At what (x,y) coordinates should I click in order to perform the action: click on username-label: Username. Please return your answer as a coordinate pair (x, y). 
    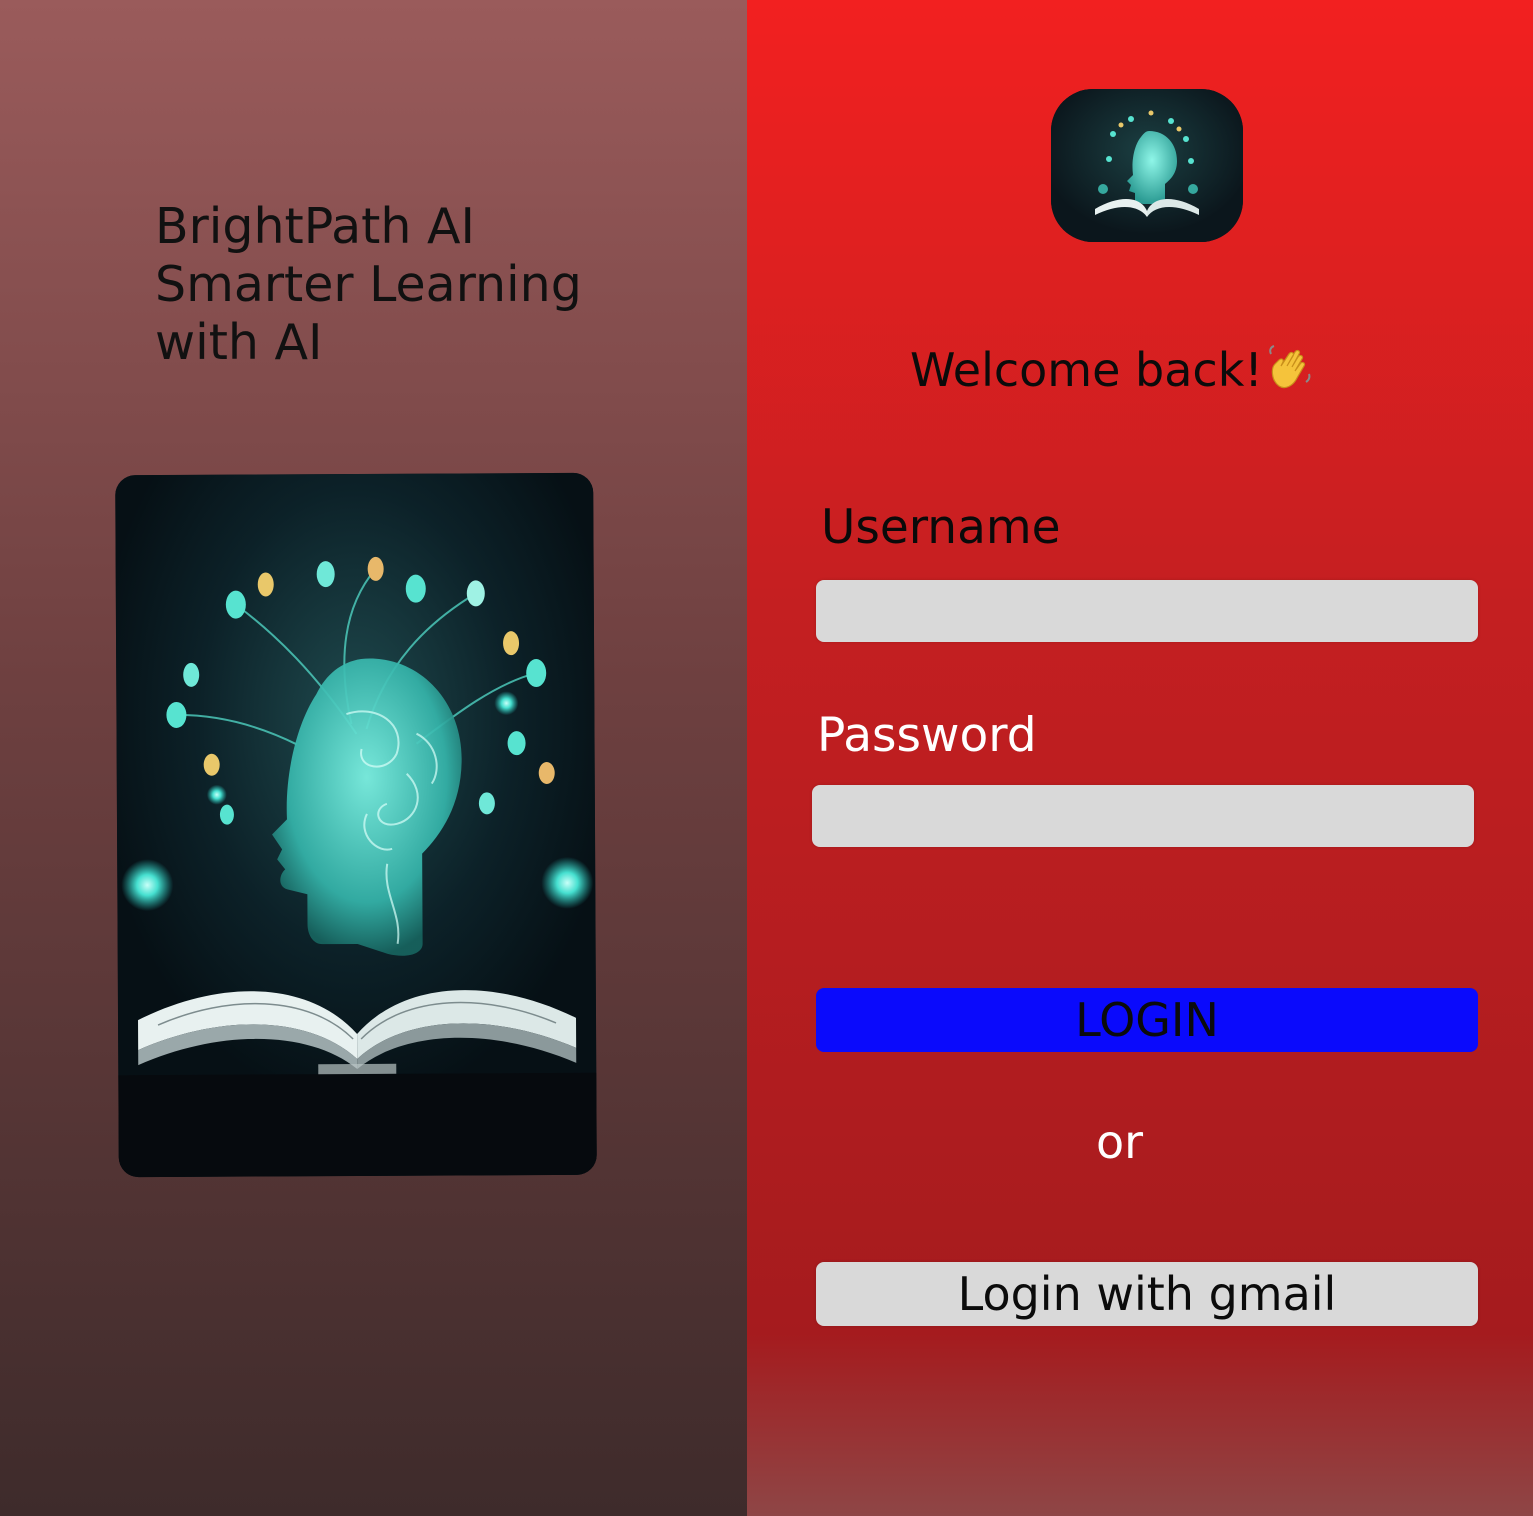
    Looking at the image, I should click on (941, 527).